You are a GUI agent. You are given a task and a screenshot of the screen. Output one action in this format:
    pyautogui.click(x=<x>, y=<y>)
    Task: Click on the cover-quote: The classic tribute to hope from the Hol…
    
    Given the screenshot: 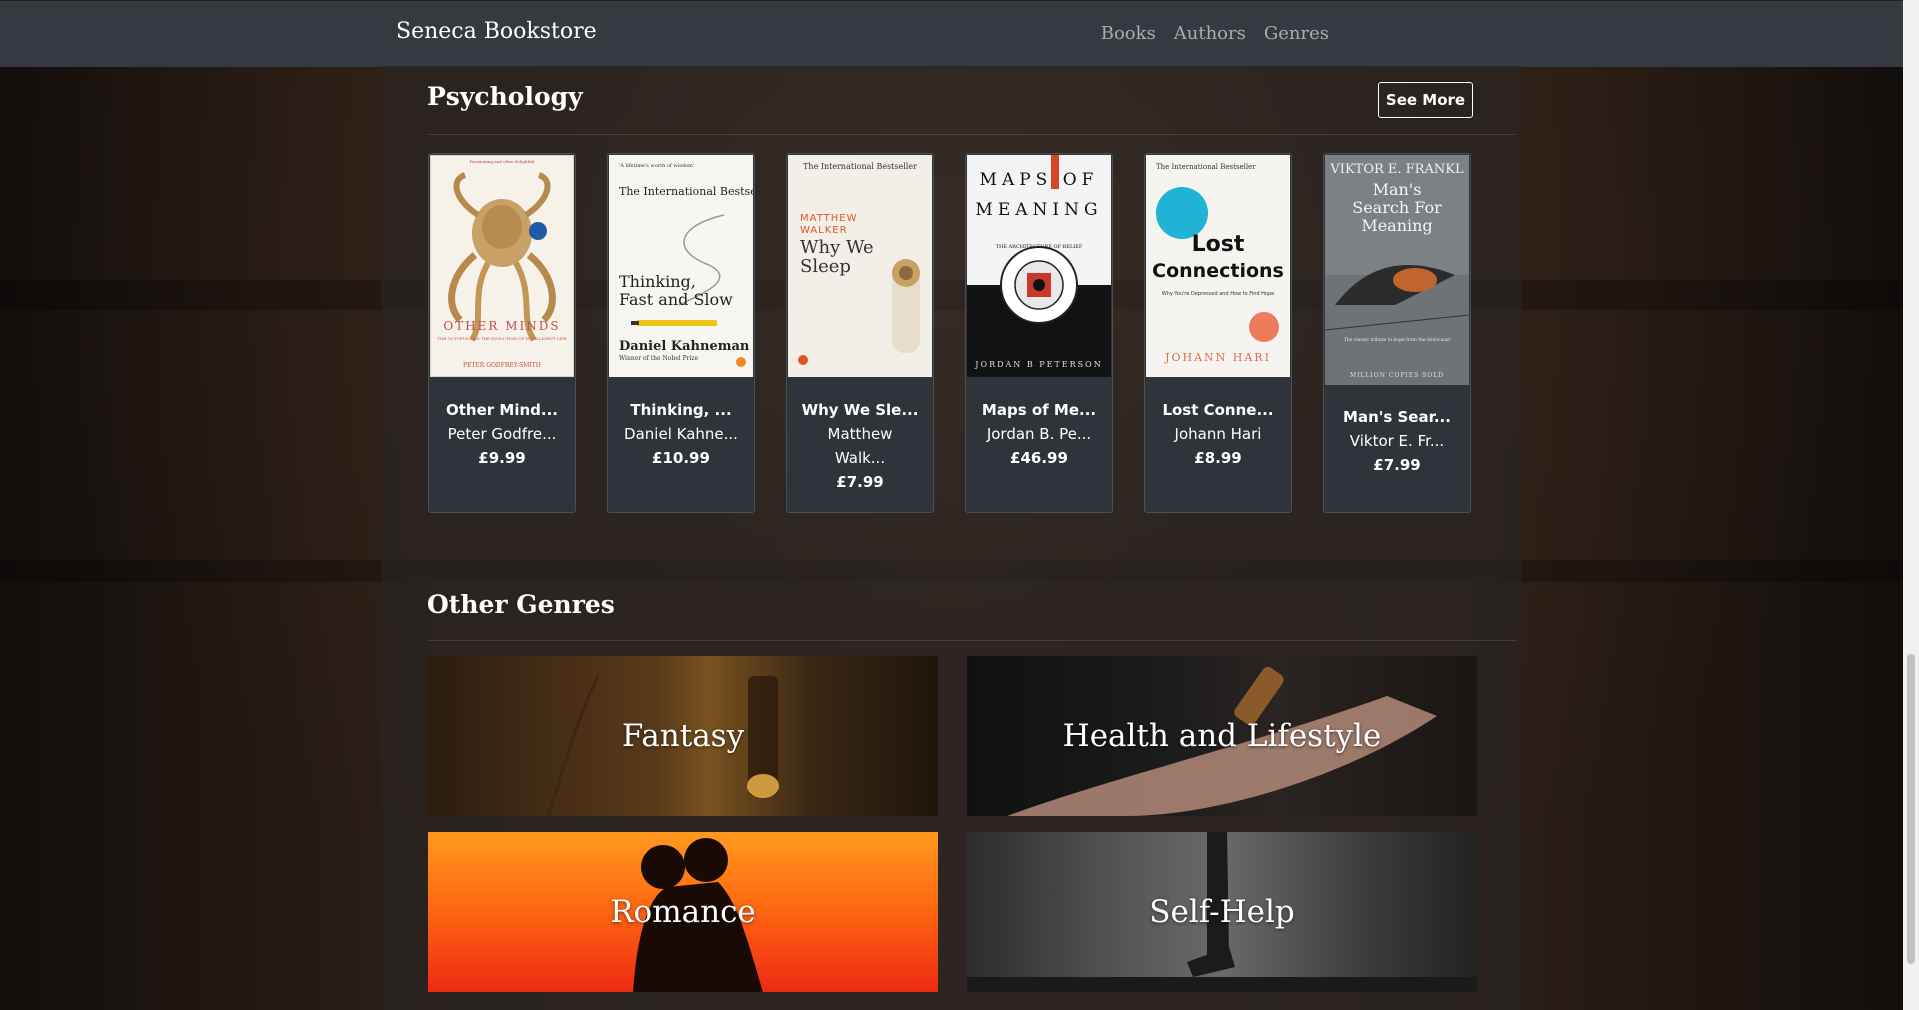 What is the action you would take?
    pyautogui.click(x=1397, y=340)
    